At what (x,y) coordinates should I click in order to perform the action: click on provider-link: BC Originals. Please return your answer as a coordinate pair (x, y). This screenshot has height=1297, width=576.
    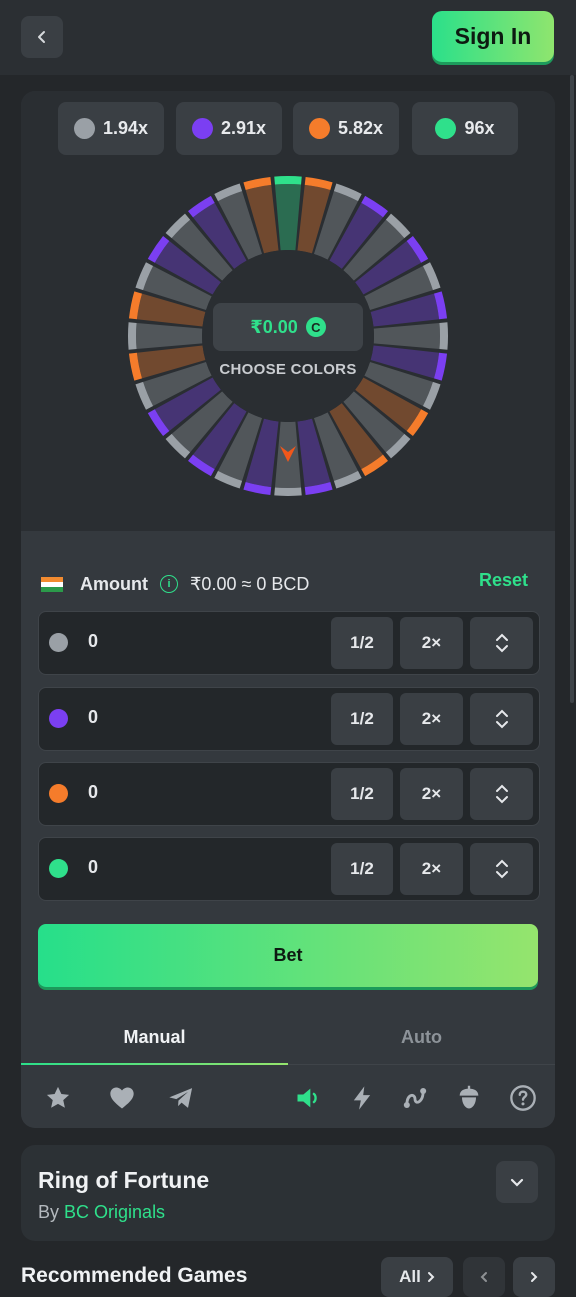
    Looking at the image, I should click on (114, 1212).